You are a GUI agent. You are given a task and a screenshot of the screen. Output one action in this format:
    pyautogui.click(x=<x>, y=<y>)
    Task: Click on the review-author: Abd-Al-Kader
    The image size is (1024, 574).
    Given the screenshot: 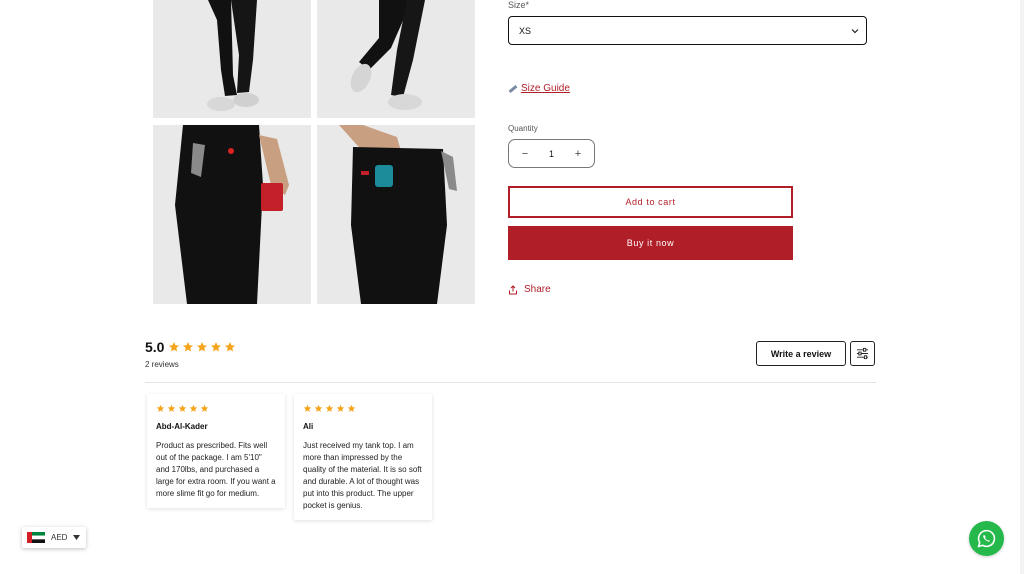 What is the action you would take?
    pyautogui.click(x=182, y=426)
    